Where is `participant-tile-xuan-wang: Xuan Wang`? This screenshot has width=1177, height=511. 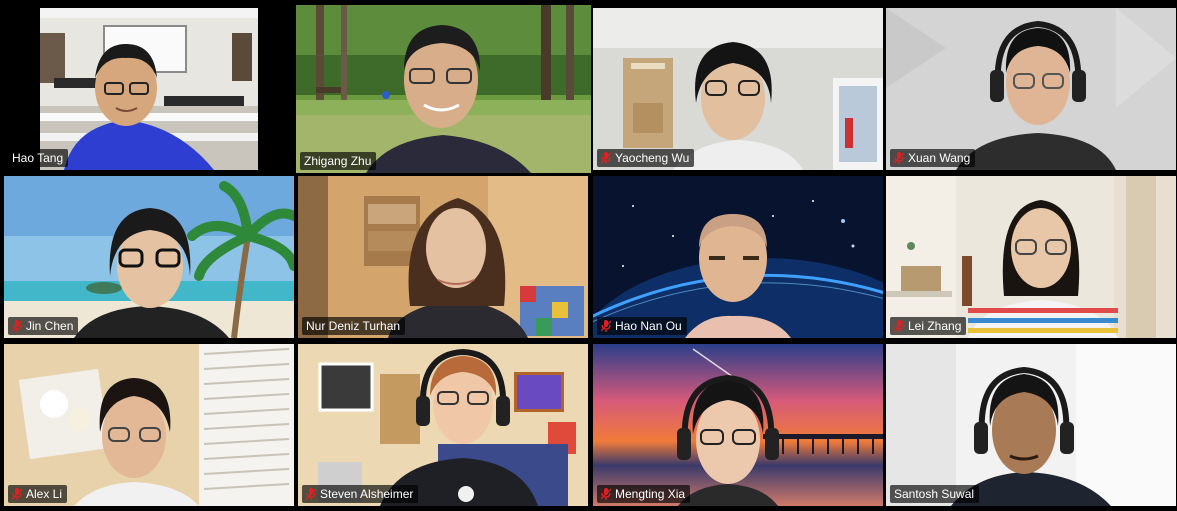
participant-tile-xuan-wang: Xuan Wang is located at coordinates (1031, 89).